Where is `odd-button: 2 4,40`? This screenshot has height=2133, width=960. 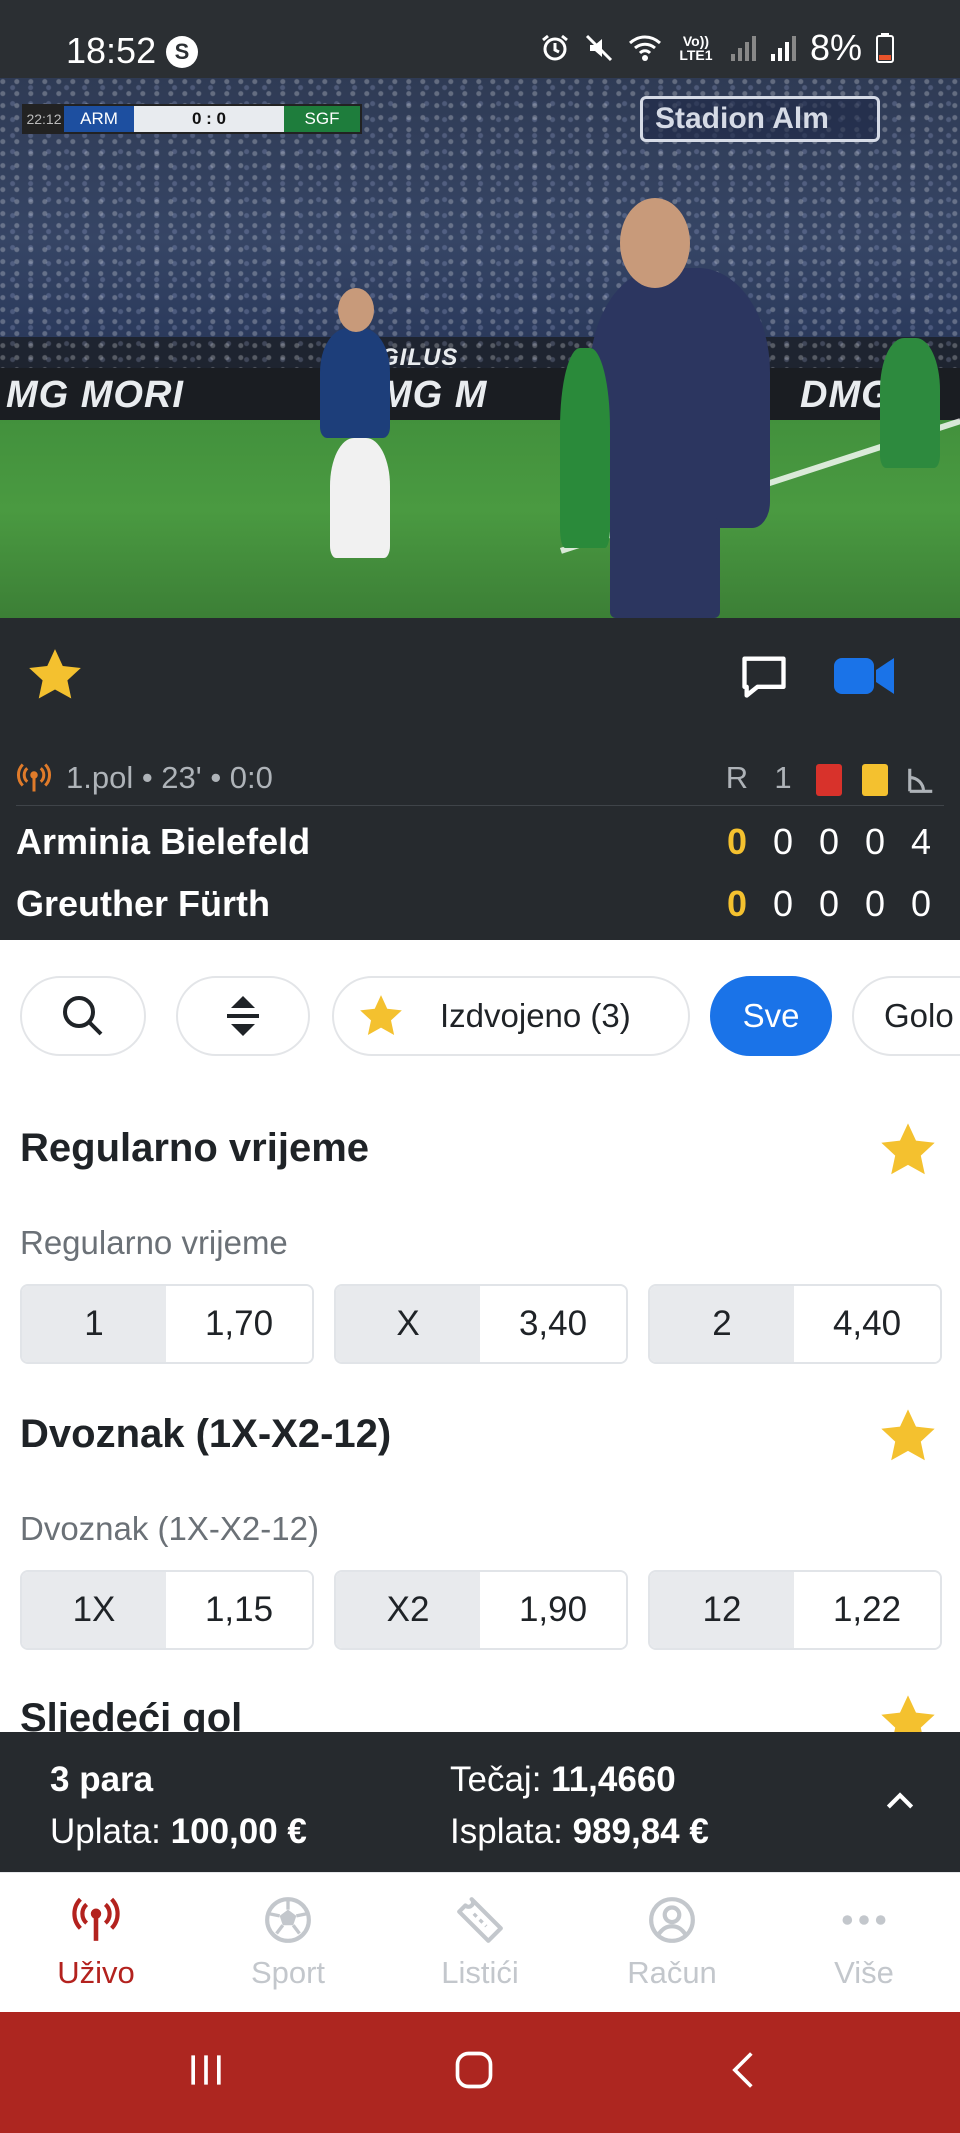 odd-button: 2 4,40 is located at coordinates (795, 1324).